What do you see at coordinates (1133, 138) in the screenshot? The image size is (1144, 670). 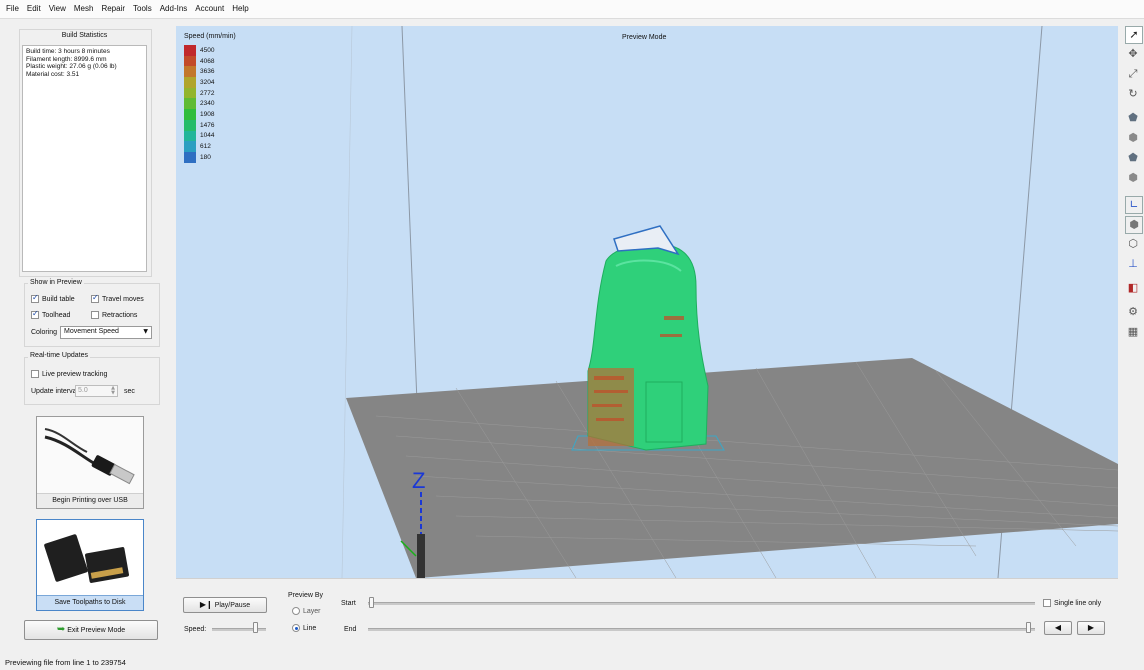 I see `view-cube-left-icon: ⬢` at bounding box center [1133, 138].